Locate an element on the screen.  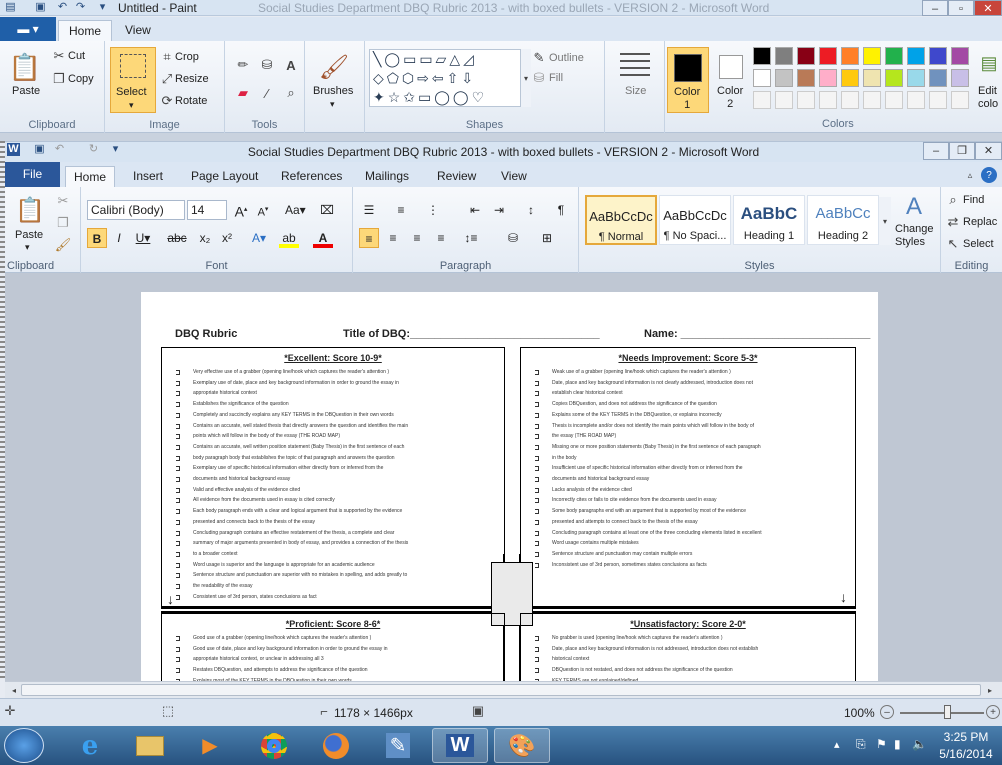
save-icon: ▣ is located at coordinates (40, 7).